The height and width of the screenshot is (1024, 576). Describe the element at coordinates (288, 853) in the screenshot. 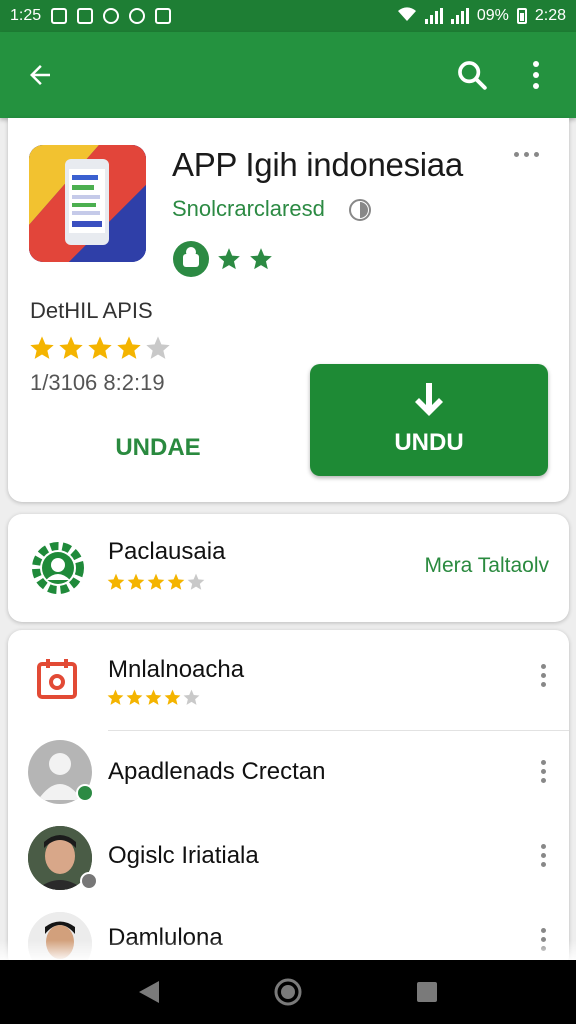

I see `list-item: Ogislc Iriatiala` at that location.